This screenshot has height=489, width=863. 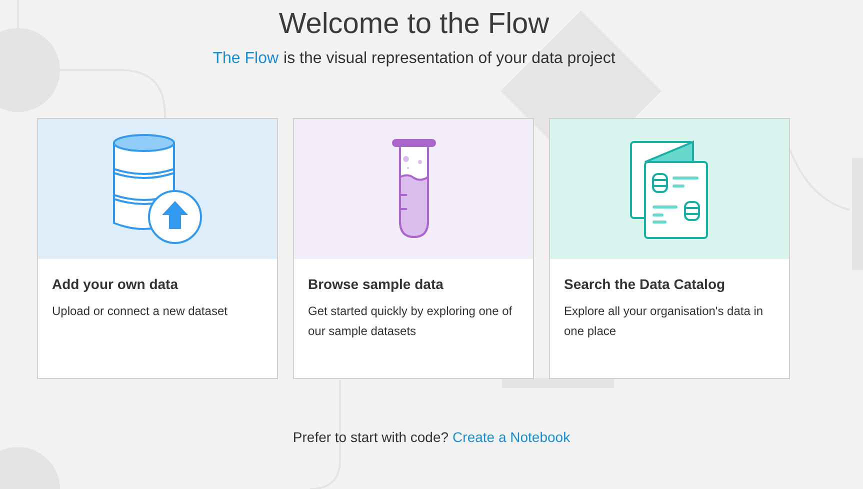 What do you see at coordinates (116, 284) in the screenshot?
I see `card-title: Add your own data` at bounding box center [116, 284].